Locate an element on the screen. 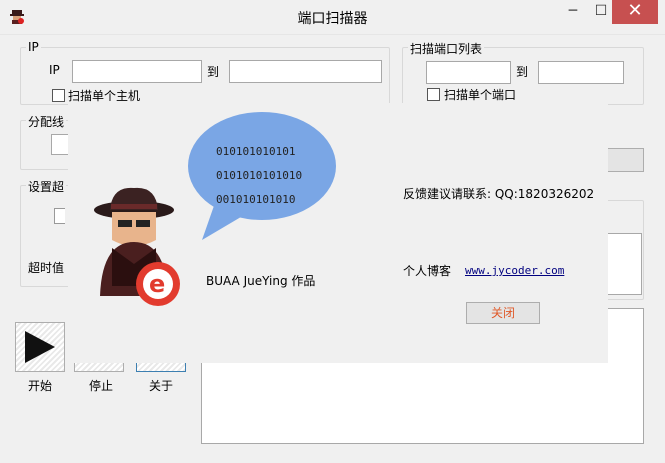 Image resolution: width=665 pixels, height=463 pixels. thread-group-legend: 分配线 is located at coordinates (46, 121).